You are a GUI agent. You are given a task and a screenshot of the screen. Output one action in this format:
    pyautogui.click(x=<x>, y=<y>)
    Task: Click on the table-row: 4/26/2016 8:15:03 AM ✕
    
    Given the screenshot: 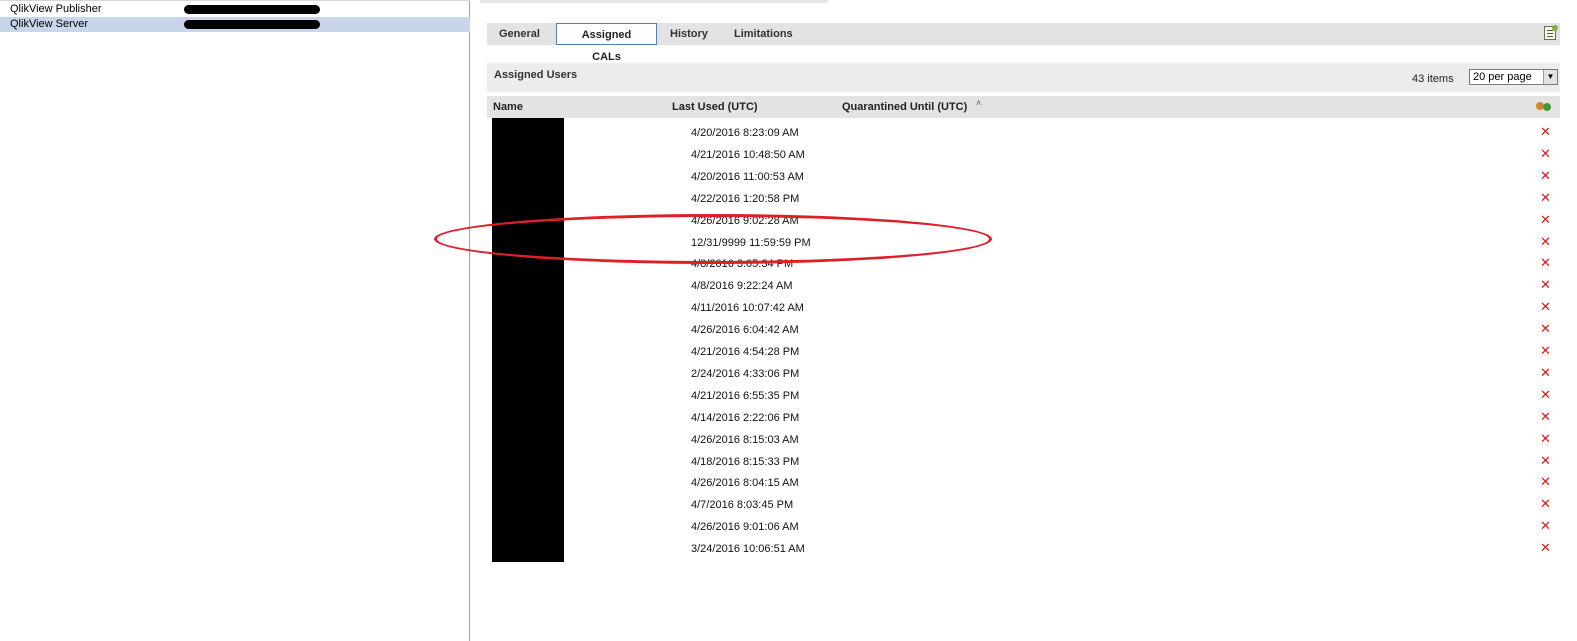 What is the action you would take?
    pyautogui.click(x=1023, y=440)
    